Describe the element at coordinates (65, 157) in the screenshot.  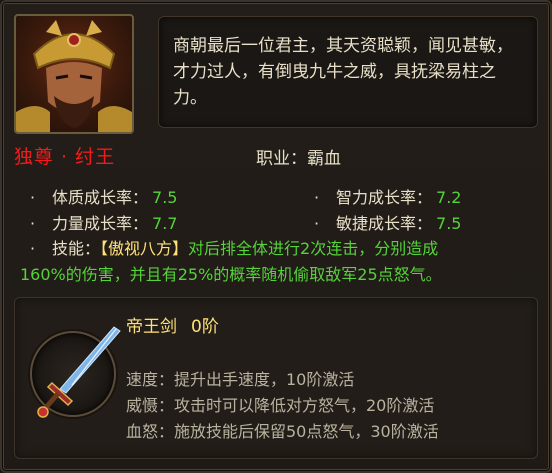
I see `hero-name: 独尊 · 纣王` at that location.